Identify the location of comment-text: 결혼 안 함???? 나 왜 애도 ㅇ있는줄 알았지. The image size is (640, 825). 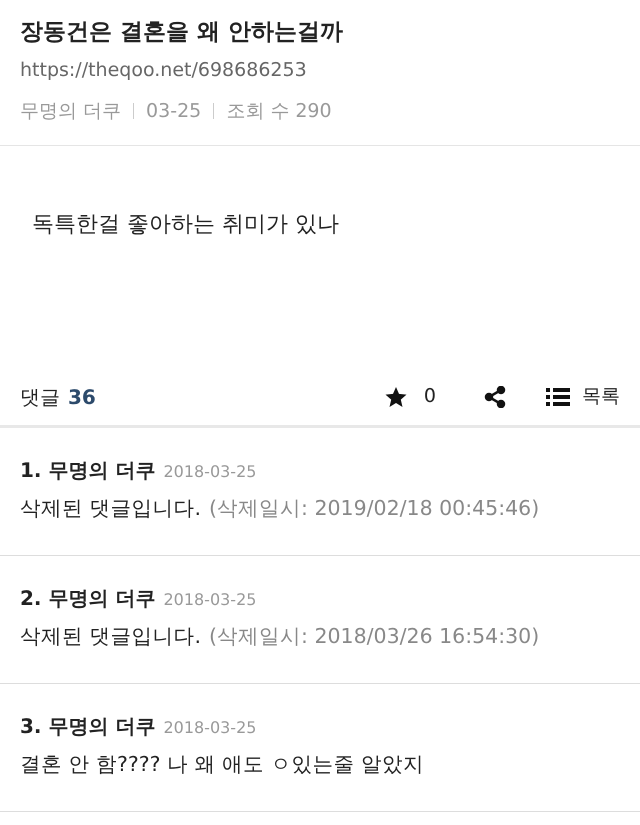
(222, 764).